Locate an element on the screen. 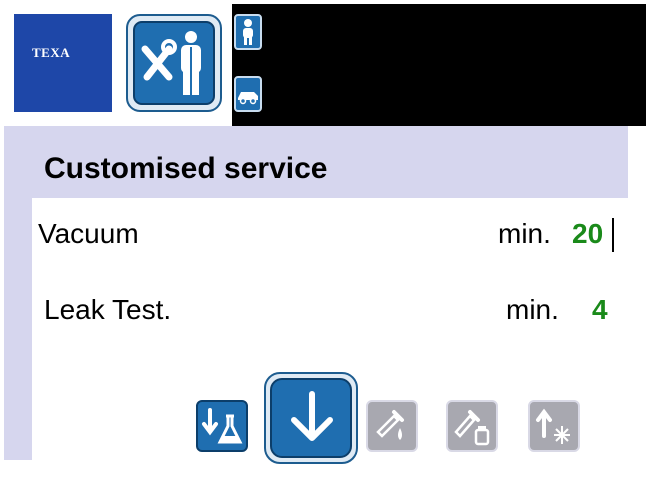 Image resolution: width=646 pixels, height=486 pixels. refrigerant-recharge-button is located at coordinates (554, 426).